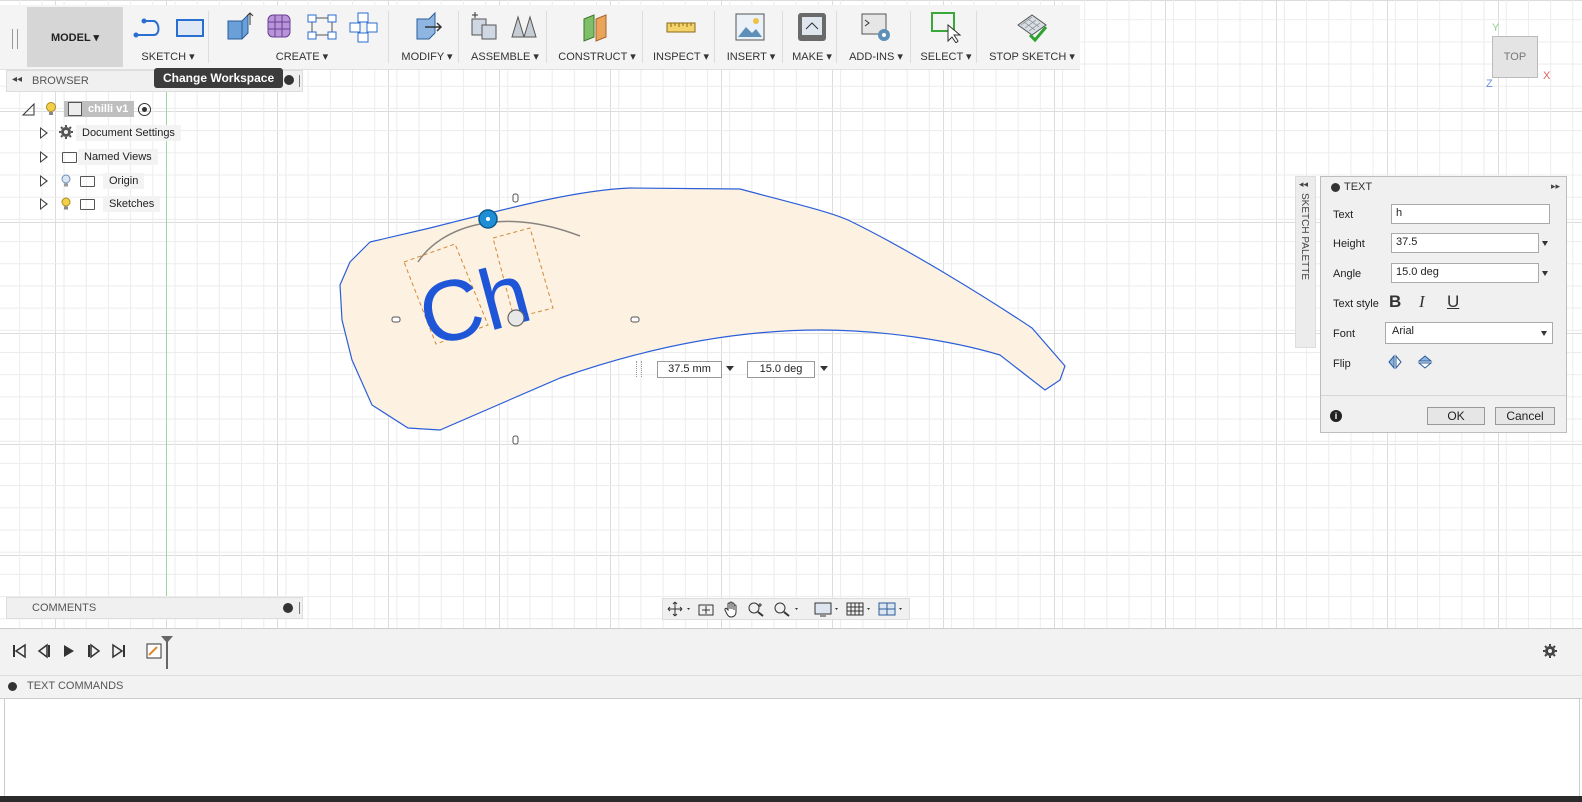 The image size is (1582, 802). What do you see at coordinates (19, 651) in the screenshot?
I see `go-to-start-icon` at bounding box center [19, 651].